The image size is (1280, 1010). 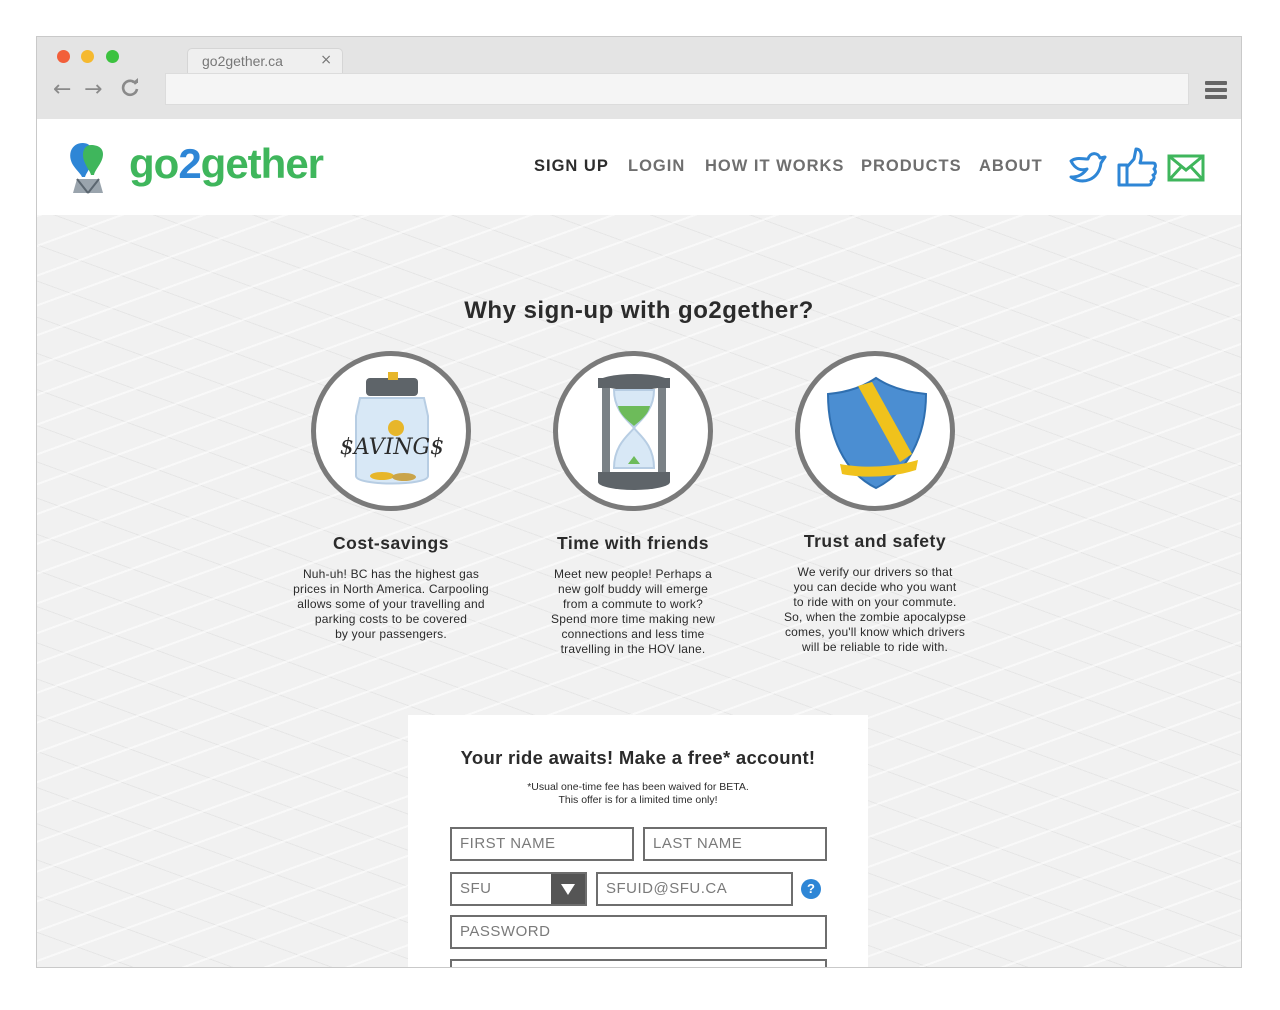 What do you see at coordinates (86, 168) in the screenshot?
I see `balloon-logo-icon` at bounding box center [86, 168].